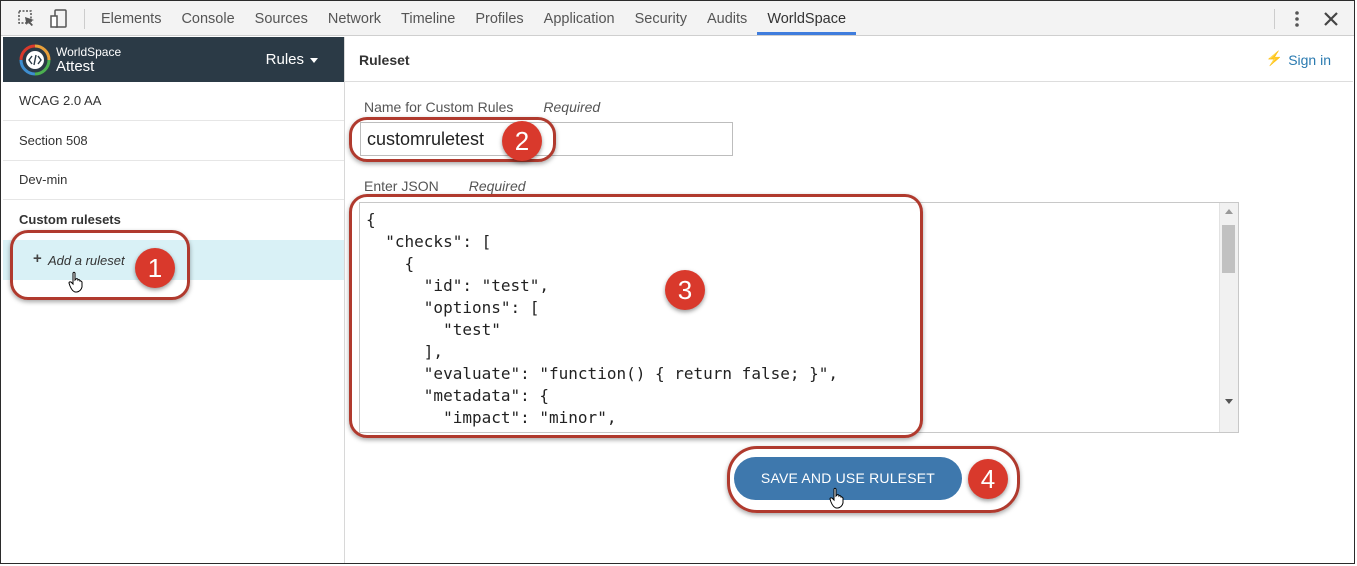 This screenshot has height=566, width=1357. I want to click on json-label-row: Enter JSON Required, so click(445, 186).